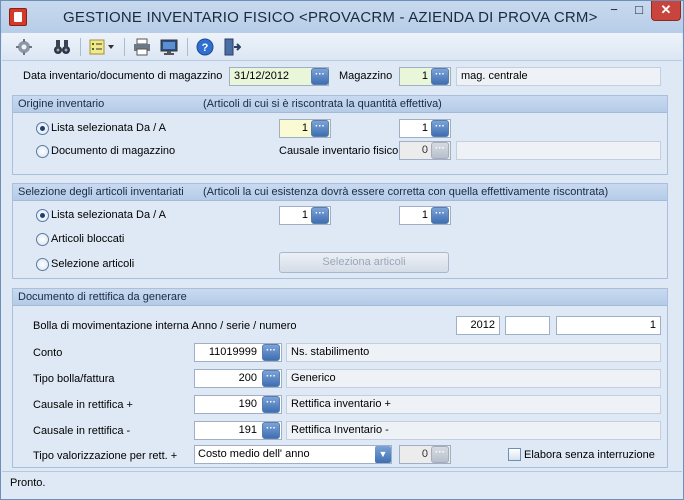 The width and height of the screenshot is (684, 500). What do you see at coordinates (271, 378) in the screenshot?
I see `tipo-lookup-button: ···` at bounding box center [271, 378].